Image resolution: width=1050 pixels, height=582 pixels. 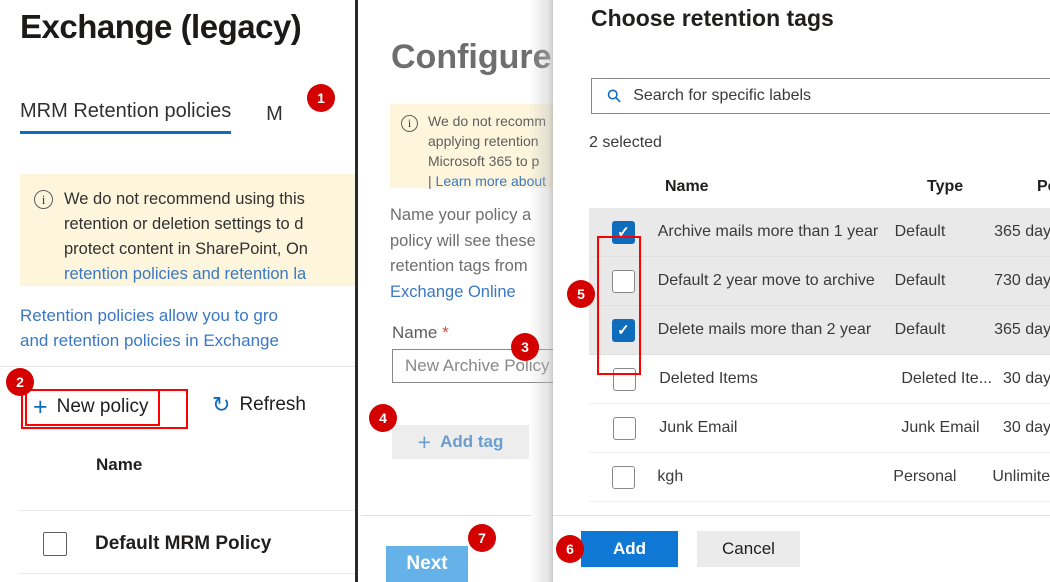 What do you see at coordinates (670, 476) in the screenshot?
I see `row-tag-name: kgh` at bounding box center [670, 476].